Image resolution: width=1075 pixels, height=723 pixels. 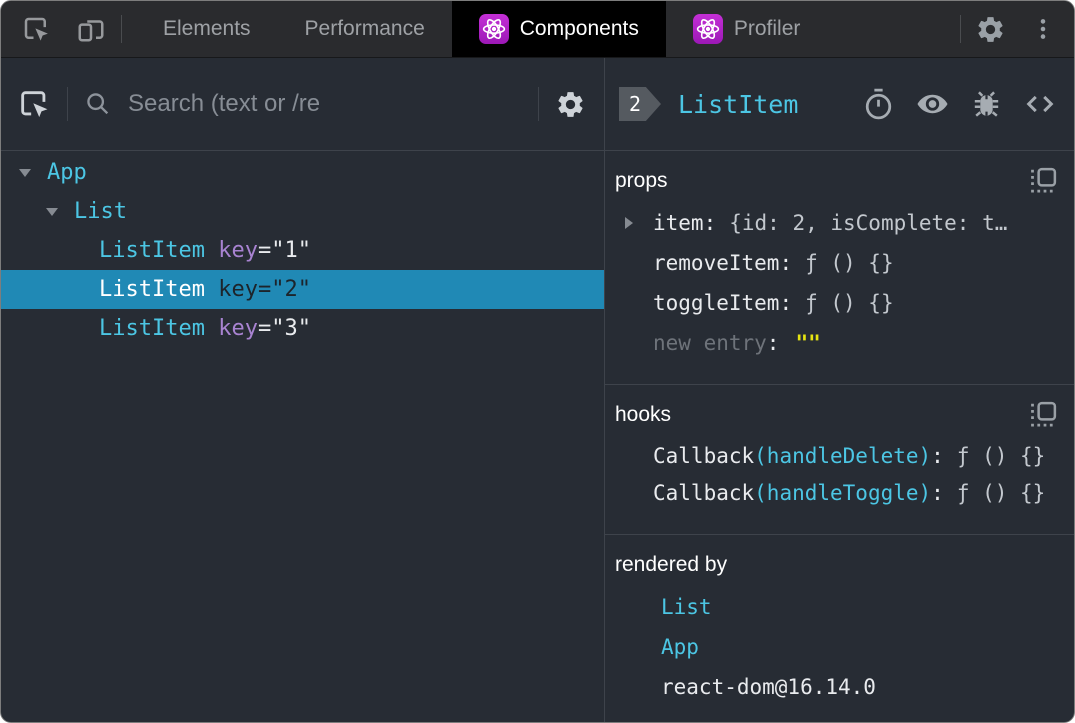 I want to click on rendered-by-item-renderer: react-dom@16.14.0, so click(x=836, y=687).